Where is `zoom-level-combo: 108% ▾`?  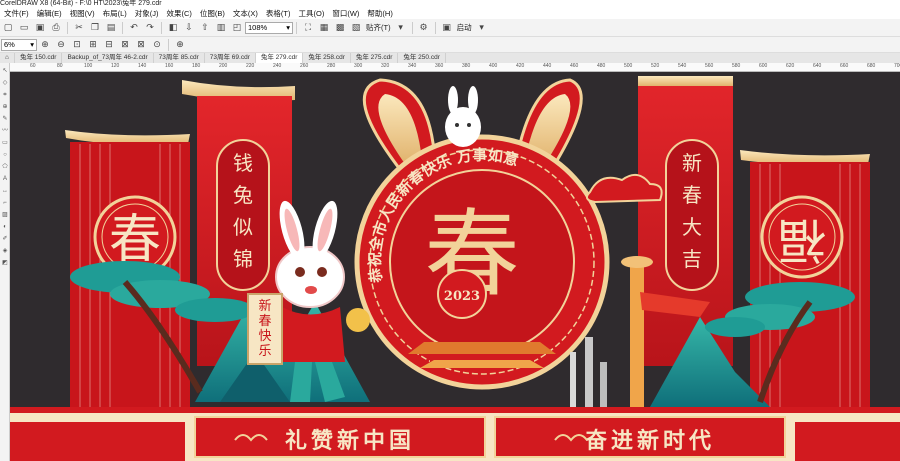 zoom-level-combo: 108% ▾ is located at coordinates (269, 27).